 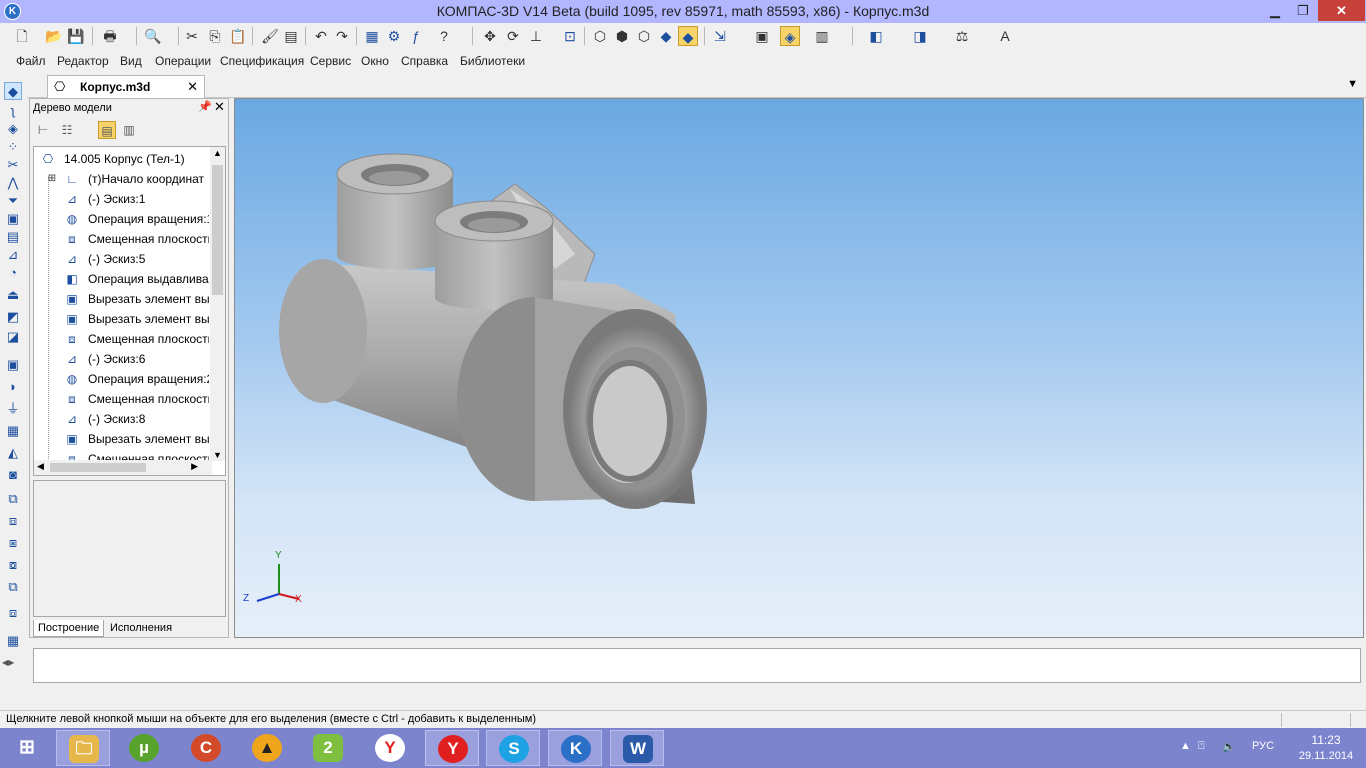 I want to click on tree-item: ◍ Операция вращения:2, so click(x=121, y=379).